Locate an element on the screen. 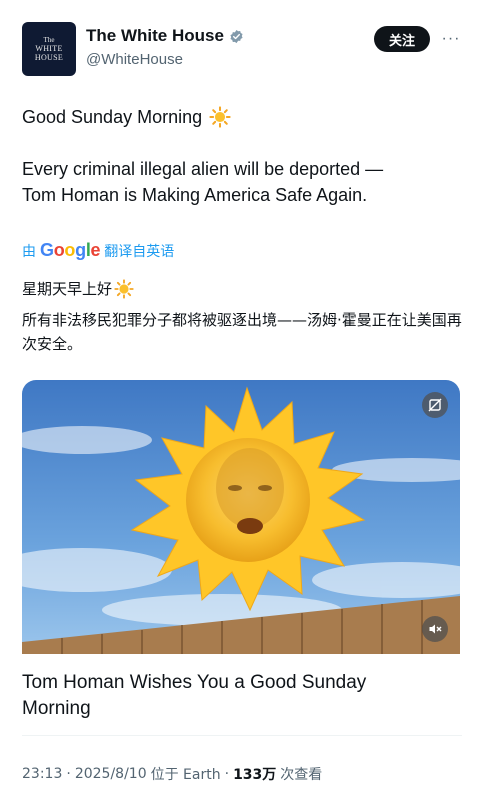 The image size is (482, 800). divider is located at coordinates (242, 735).